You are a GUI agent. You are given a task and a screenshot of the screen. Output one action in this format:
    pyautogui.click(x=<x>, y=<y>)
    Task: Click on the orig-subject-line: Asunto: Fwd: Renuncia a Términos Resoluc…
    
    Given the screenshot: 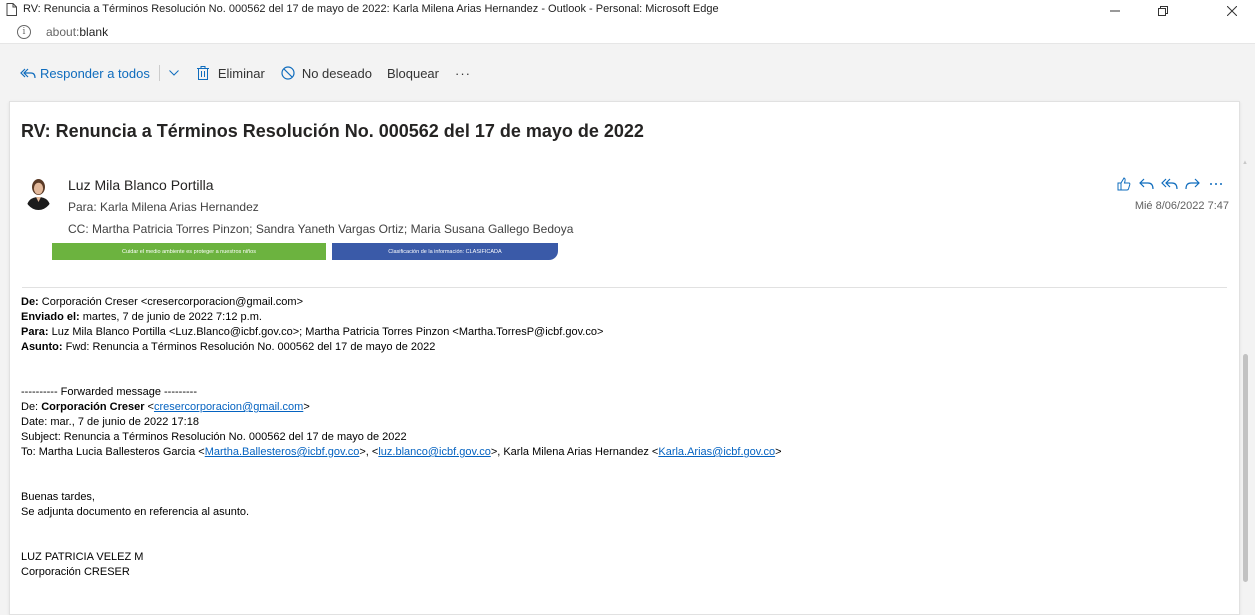 What is the action you would take?
    pyautogui.click(x=228, y=347)
    